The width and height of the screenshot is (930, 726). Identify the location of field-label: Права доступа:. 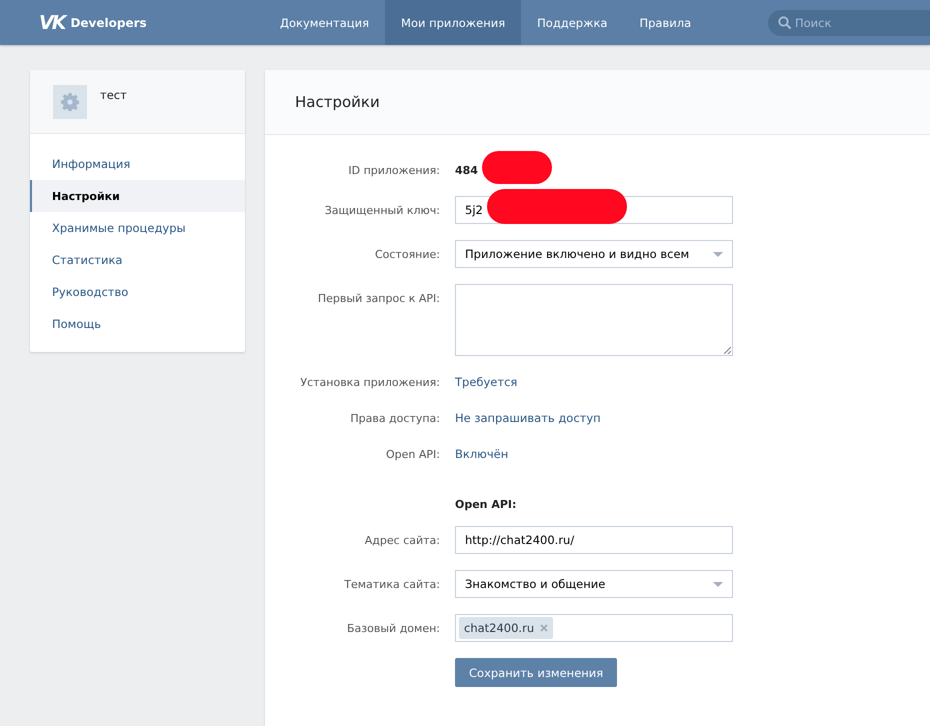
(395, 418).